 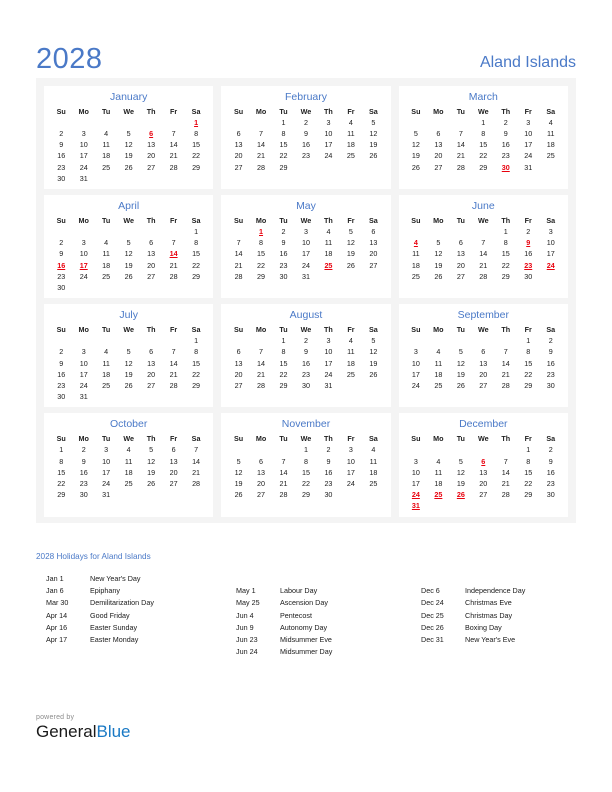 I want to click on day-cell: 2, so click(x=61, y=134).